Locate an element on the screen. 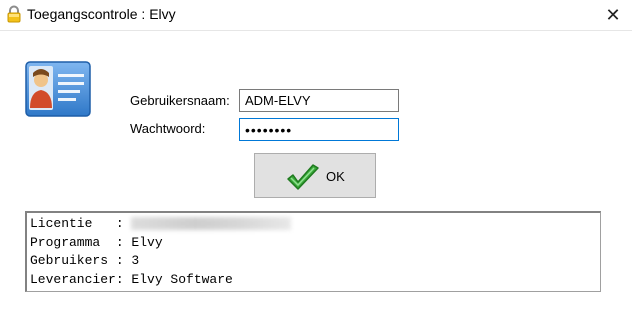 The height and width of the screenshot is (323, 632). password-field is located at coordinates (319, 129).